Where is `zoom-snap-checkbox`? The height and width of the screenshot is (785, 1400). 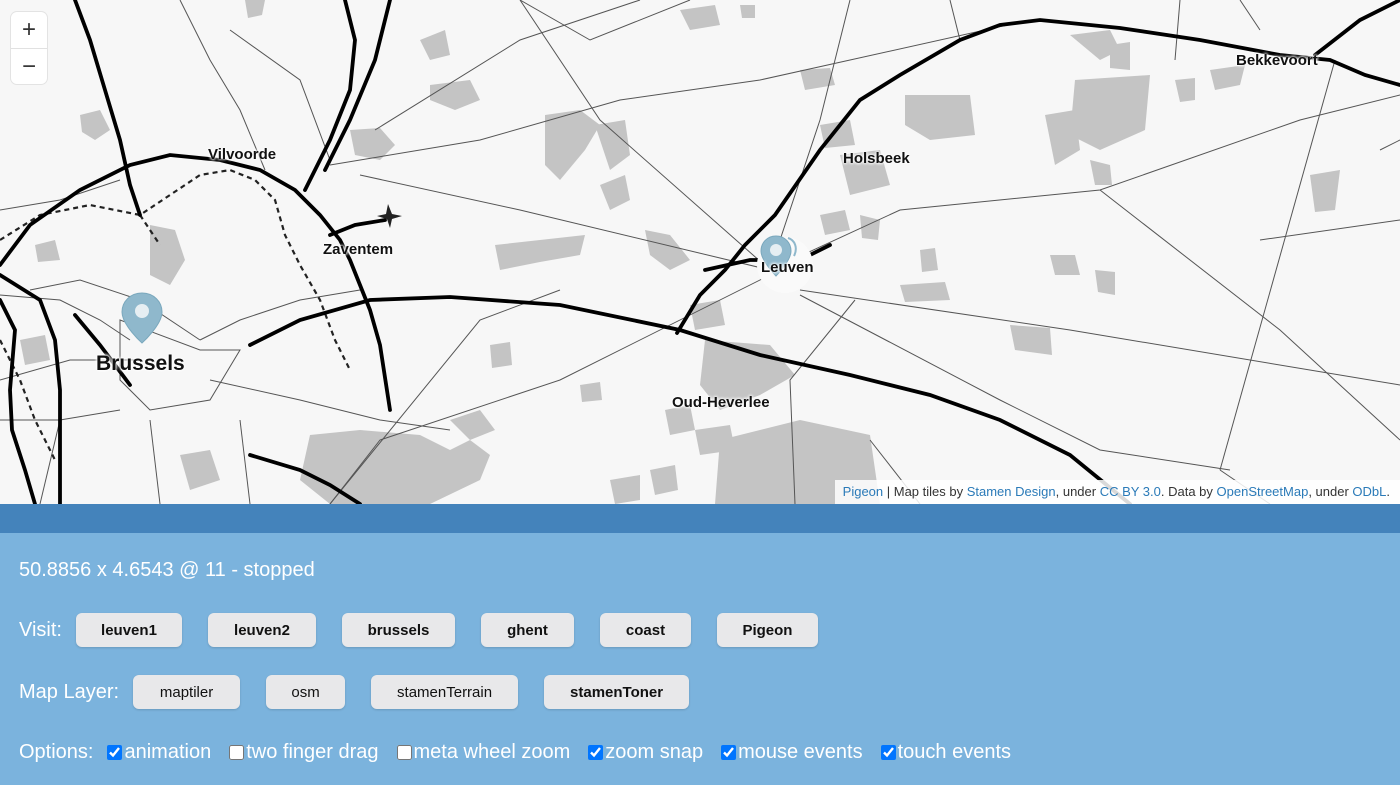
zoom-snap-checkbox is located at coordinates (596, 752).